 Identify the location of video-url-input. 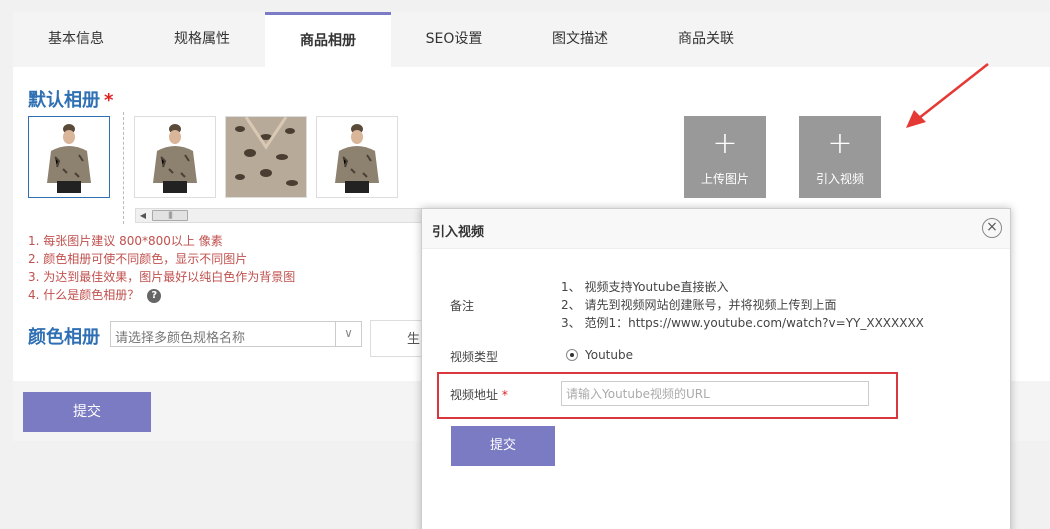
(715, 393).